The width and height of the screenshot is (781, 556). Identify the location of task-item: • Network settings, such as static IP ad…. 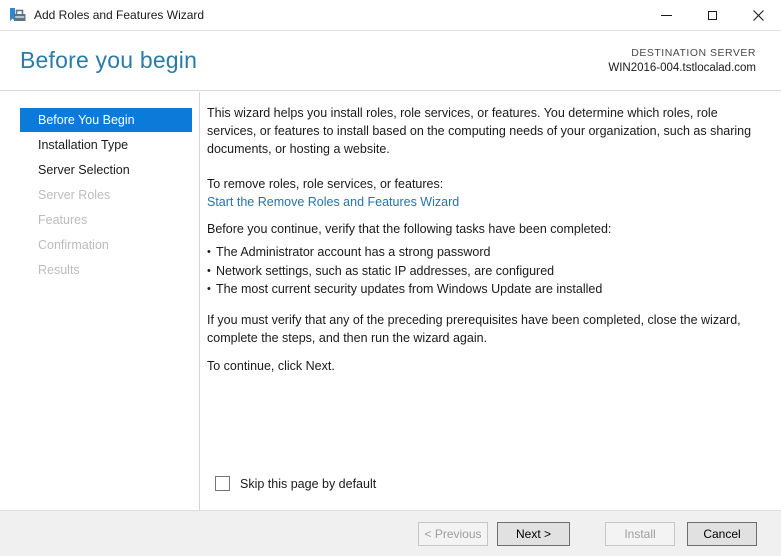
(482, 271).